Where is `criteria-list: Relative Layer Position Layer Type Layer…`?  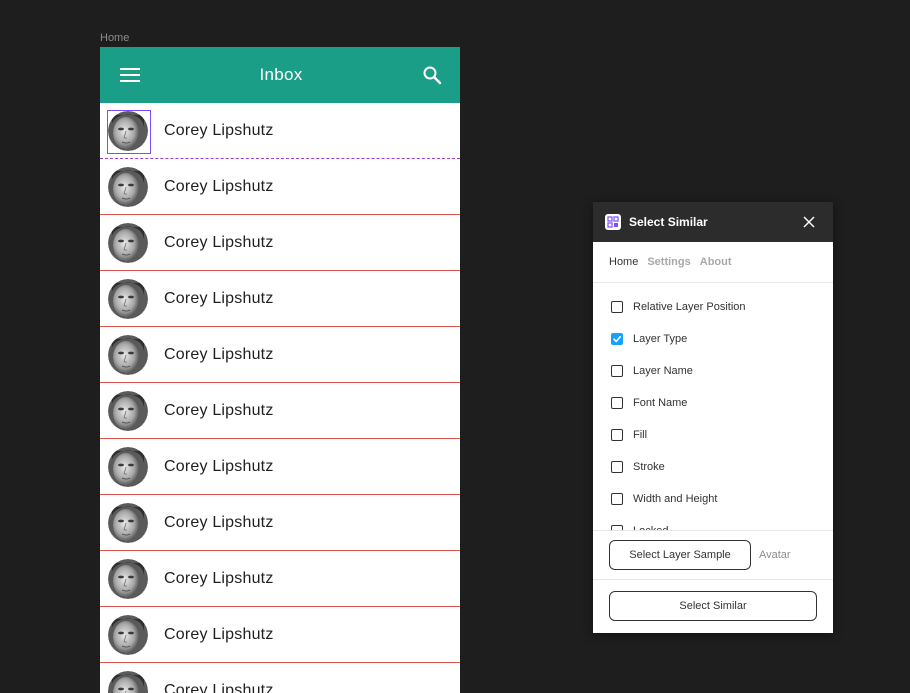
criteria-list: Relative Layer Position Layer Type Layer… is located at coordinates (713, 407).